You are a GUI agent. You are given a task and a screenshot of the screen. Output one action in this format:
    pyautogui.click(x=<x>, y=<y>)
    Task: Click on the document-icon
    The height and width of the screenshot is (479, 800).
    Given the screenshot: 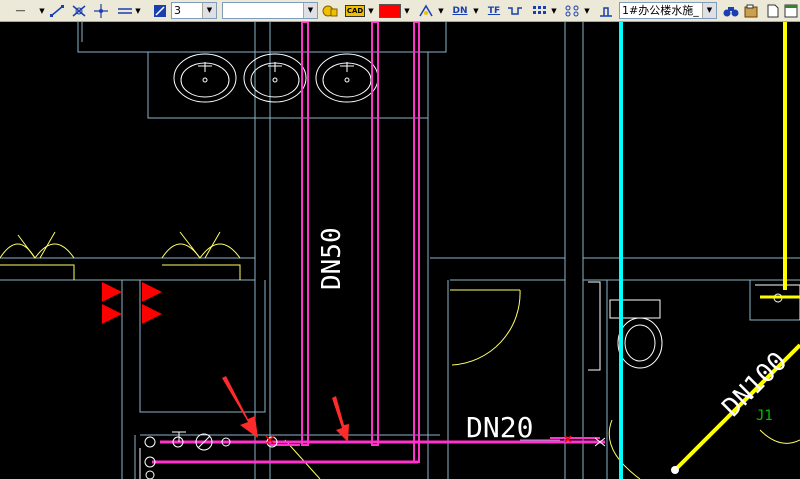 What is the action you would take?
    pyautogui.click(x=773, y=10)
    